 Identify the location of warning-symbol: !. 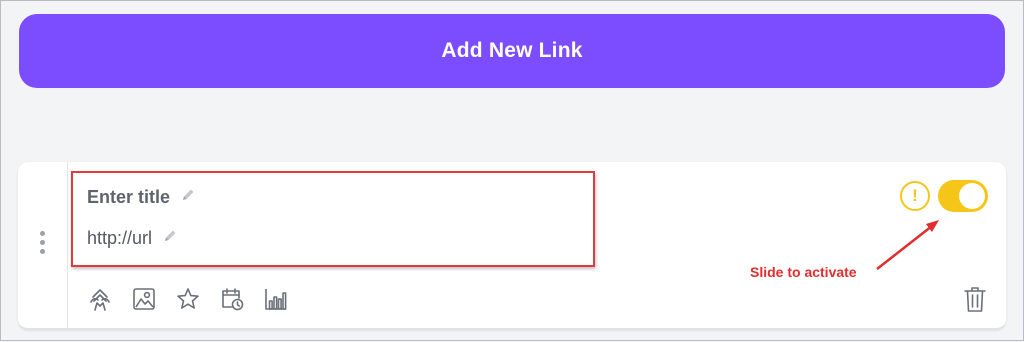
(915, 195).